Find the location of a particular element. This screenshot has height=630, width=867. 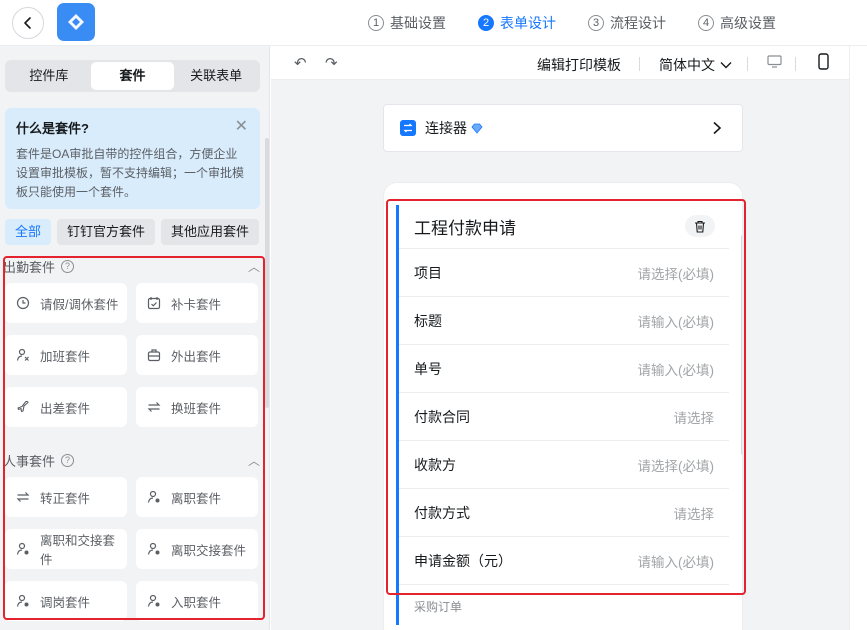

mobile-preview-icon is located at coordinates (823, 63).